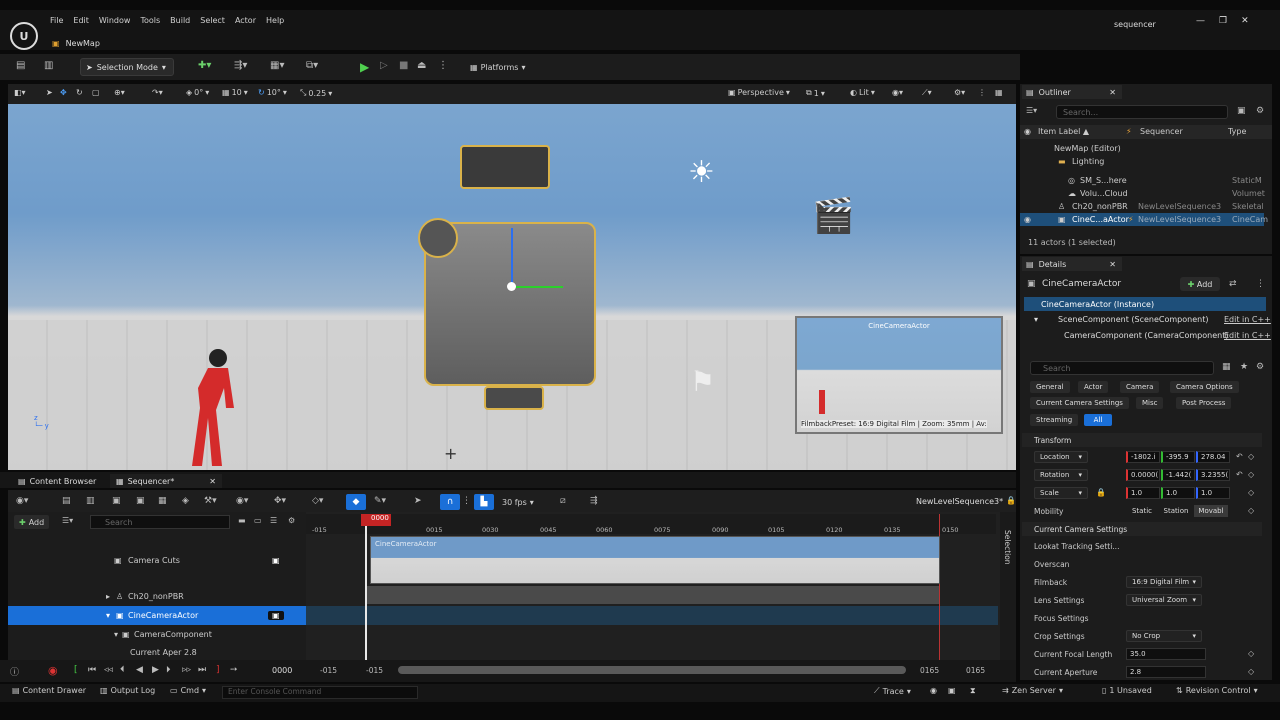  I want to click on range-end: 0165, so click(975, 670).